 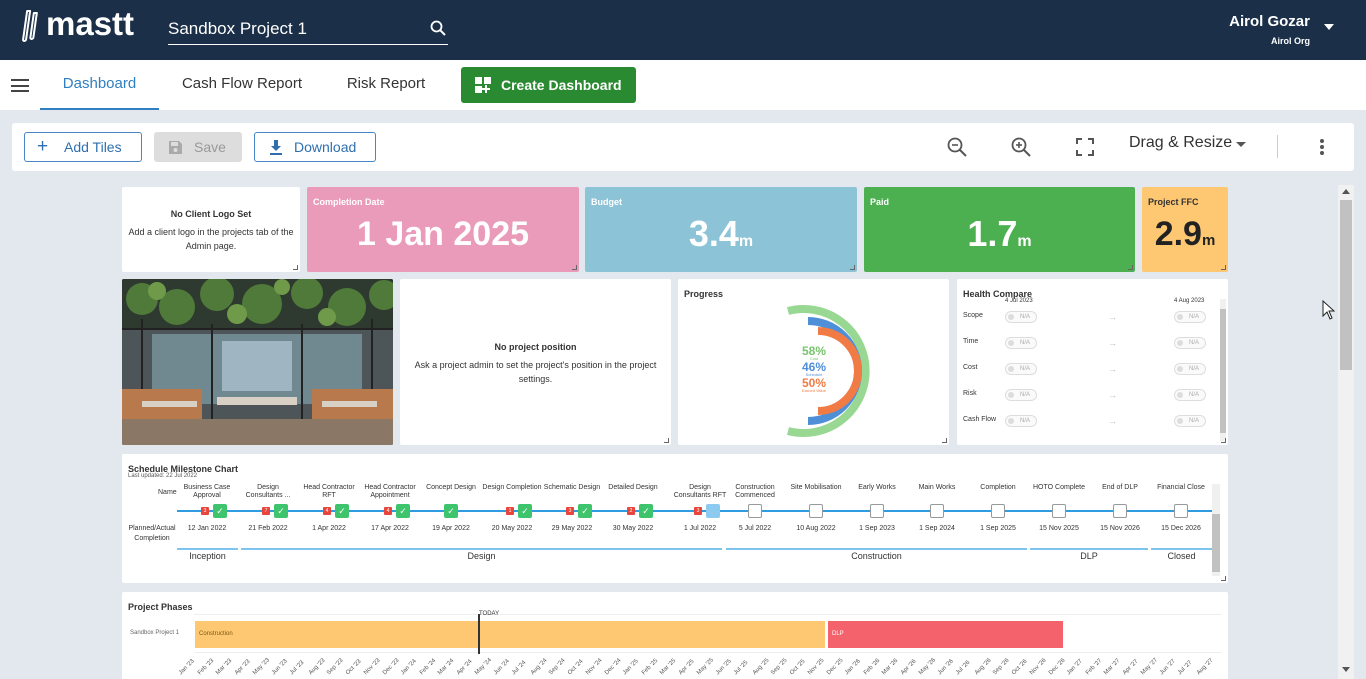 What do you see at coordinates (1223, 370) in the screenshot?
I see `health-scrollbar` at bounding box center [1223, 370].